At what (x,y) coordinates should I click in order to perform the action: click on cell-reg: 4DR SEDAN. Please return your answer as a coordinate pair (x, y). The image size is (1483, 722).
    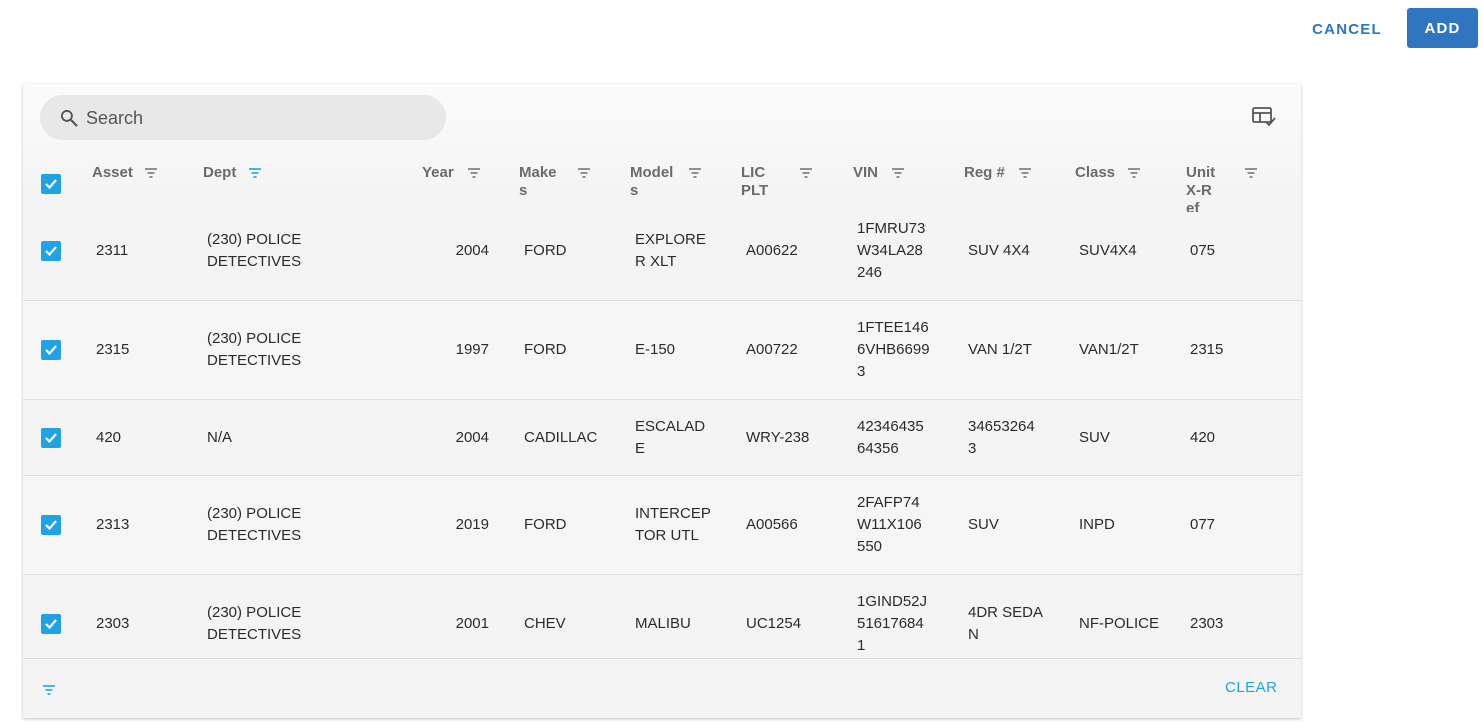
    Looking at the image, I should click on (1006, 623).